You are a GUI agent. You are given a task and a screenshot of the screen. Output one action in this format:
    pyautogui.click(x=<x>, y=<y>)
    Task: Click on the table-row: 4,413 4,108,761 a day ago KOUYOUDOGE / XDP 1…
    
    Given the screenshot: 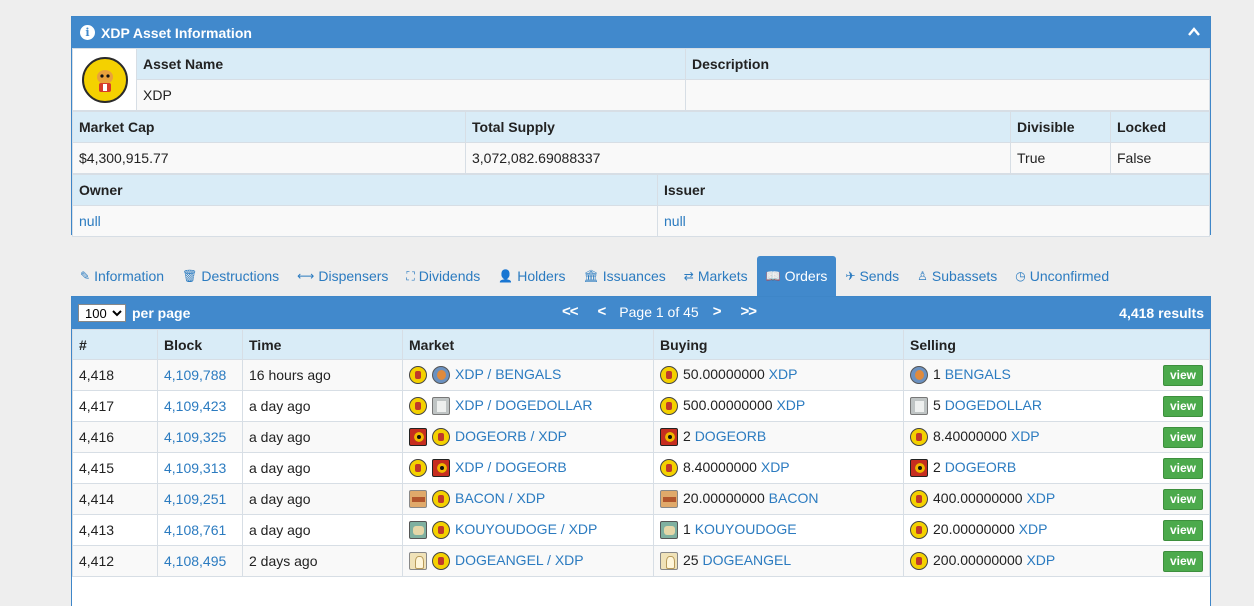 What is the action you would take?
    pyautogui.click(x=641, y=530)
    